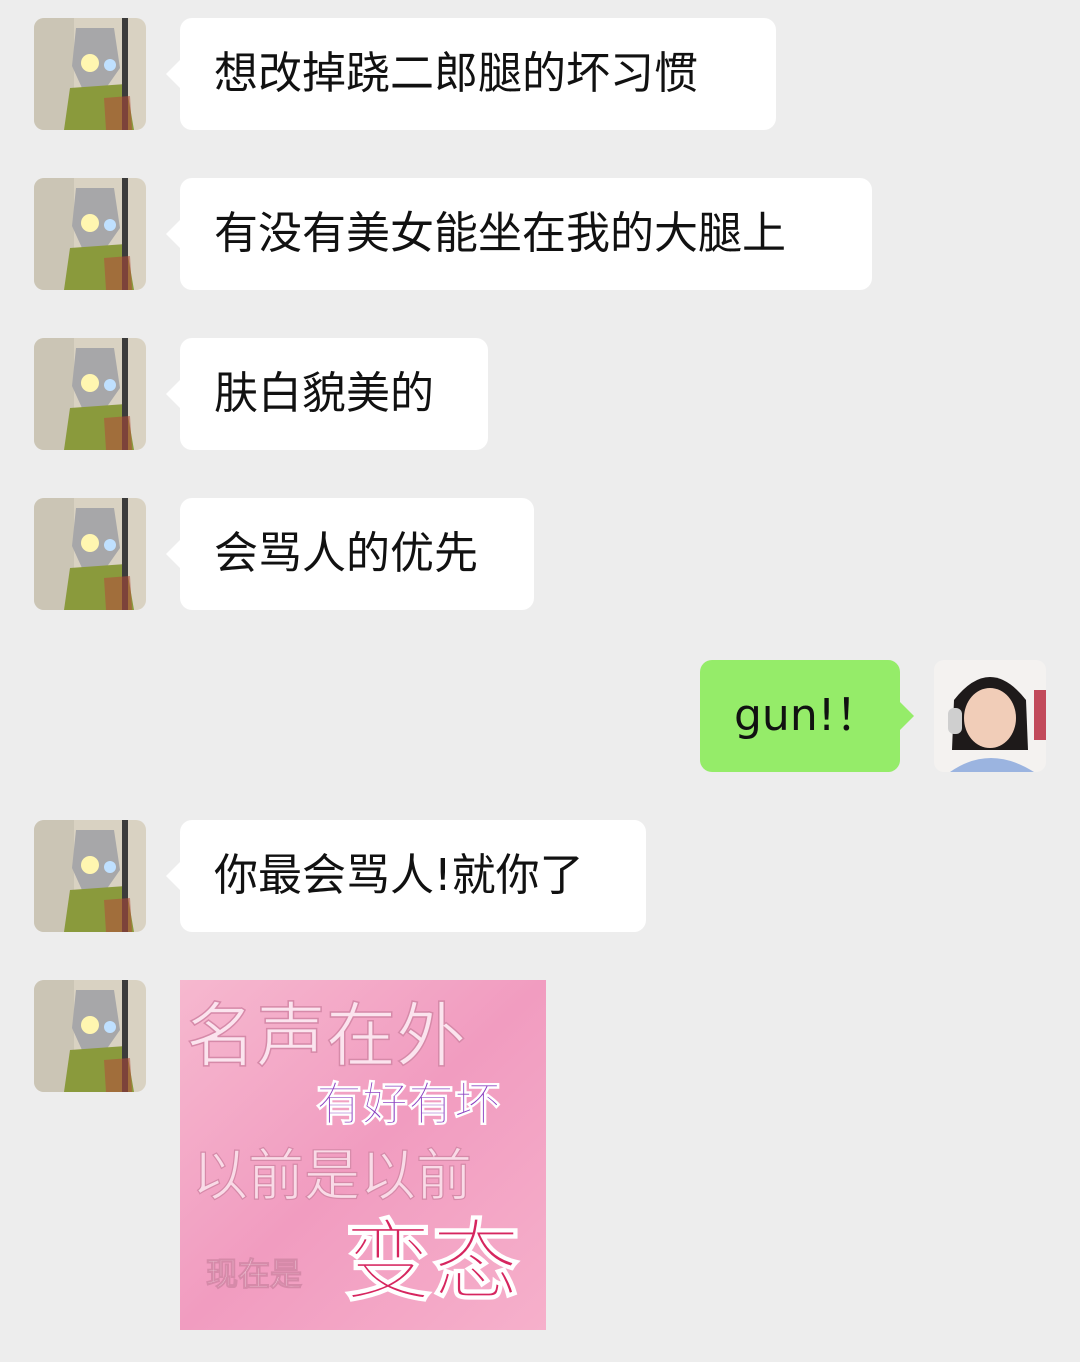  I want to click on message-bubble: 想改掉跷二郎腿的坏习惯, so click(471, 74).